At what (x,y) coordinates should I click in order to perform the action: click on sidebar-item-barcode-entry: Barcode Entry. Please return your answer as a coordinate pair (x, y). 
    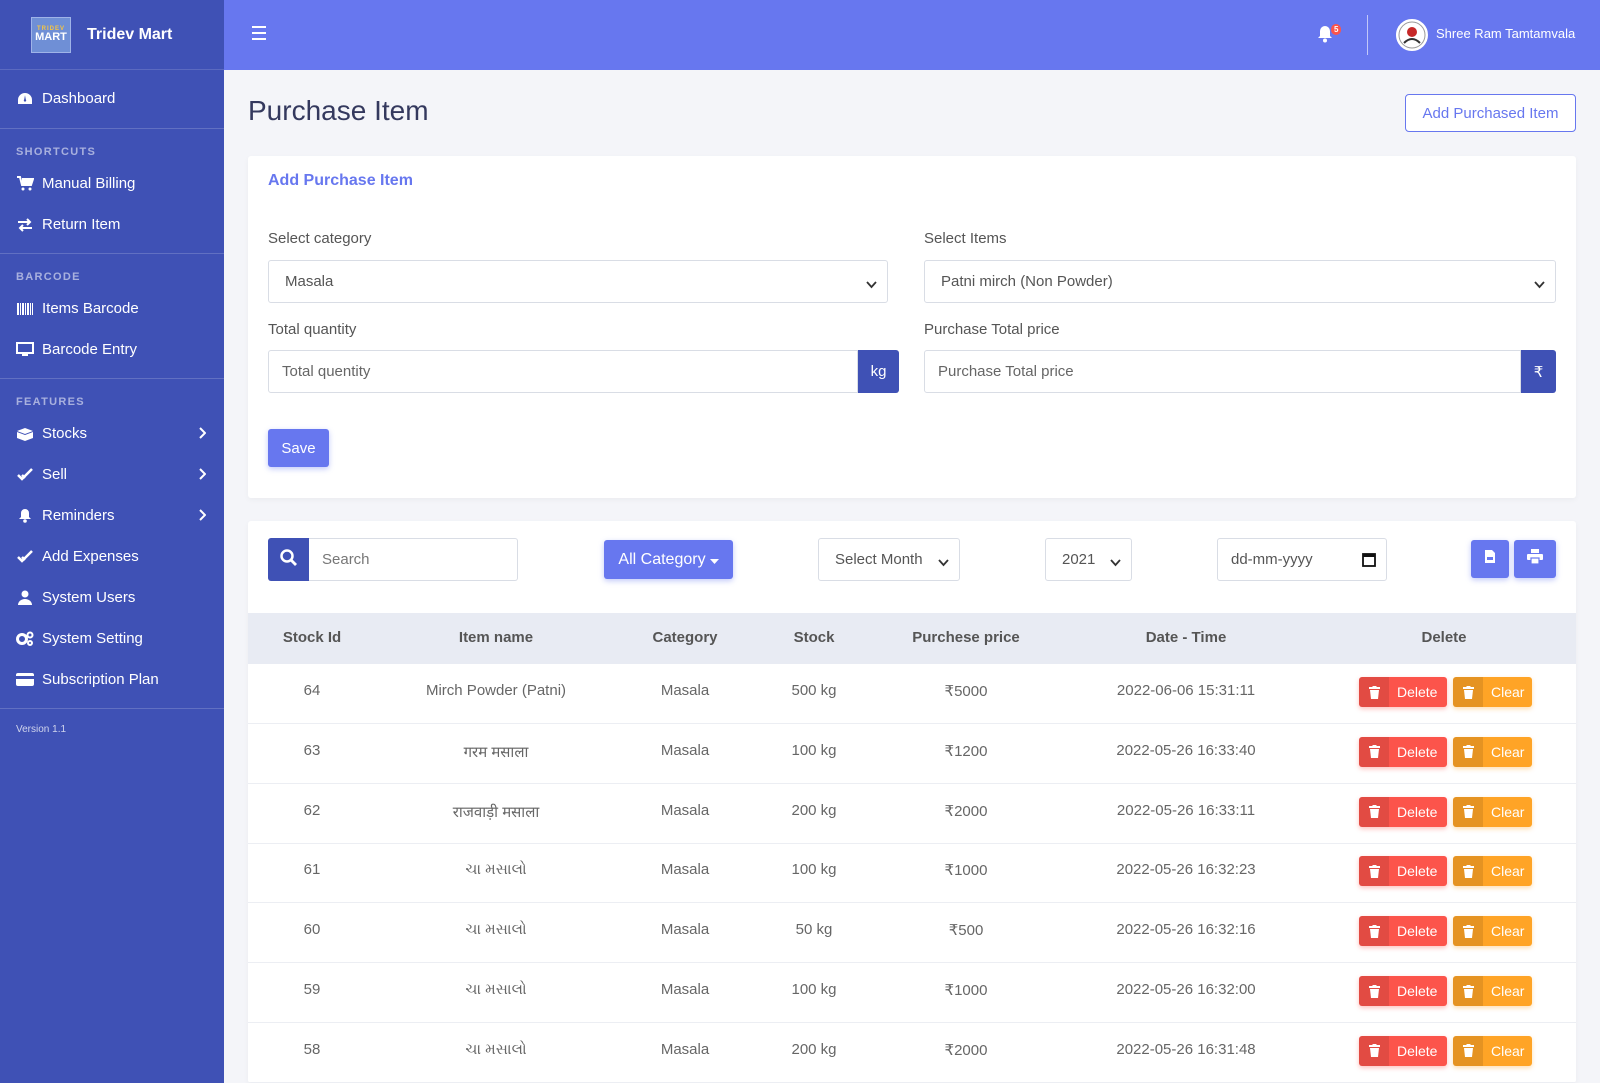
    Looking at the image, I should click on (112, 349).